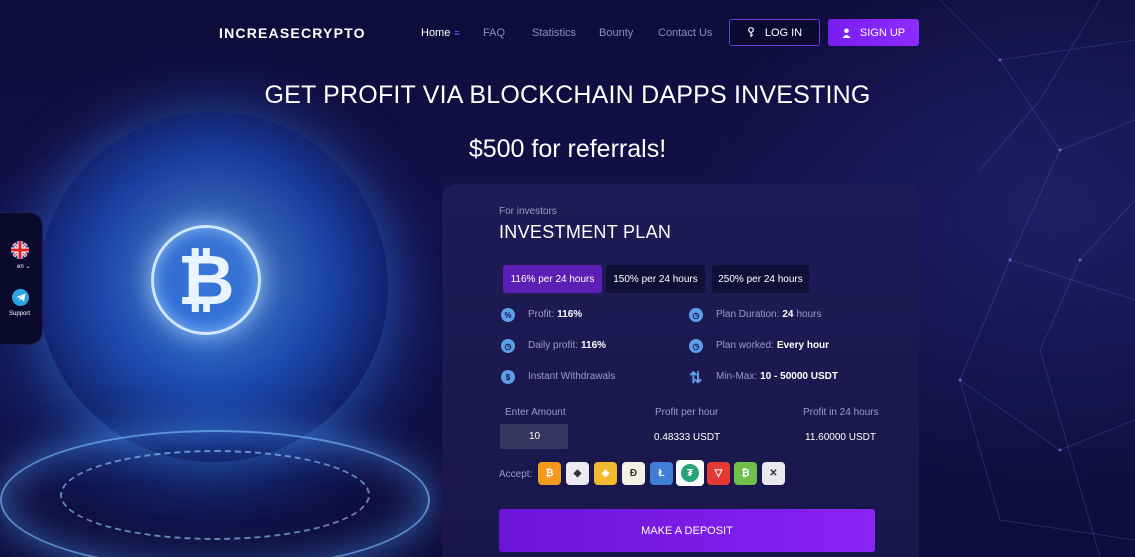  I want to click on profit-day-value: 11.60000 USDT, so click(840, 437).